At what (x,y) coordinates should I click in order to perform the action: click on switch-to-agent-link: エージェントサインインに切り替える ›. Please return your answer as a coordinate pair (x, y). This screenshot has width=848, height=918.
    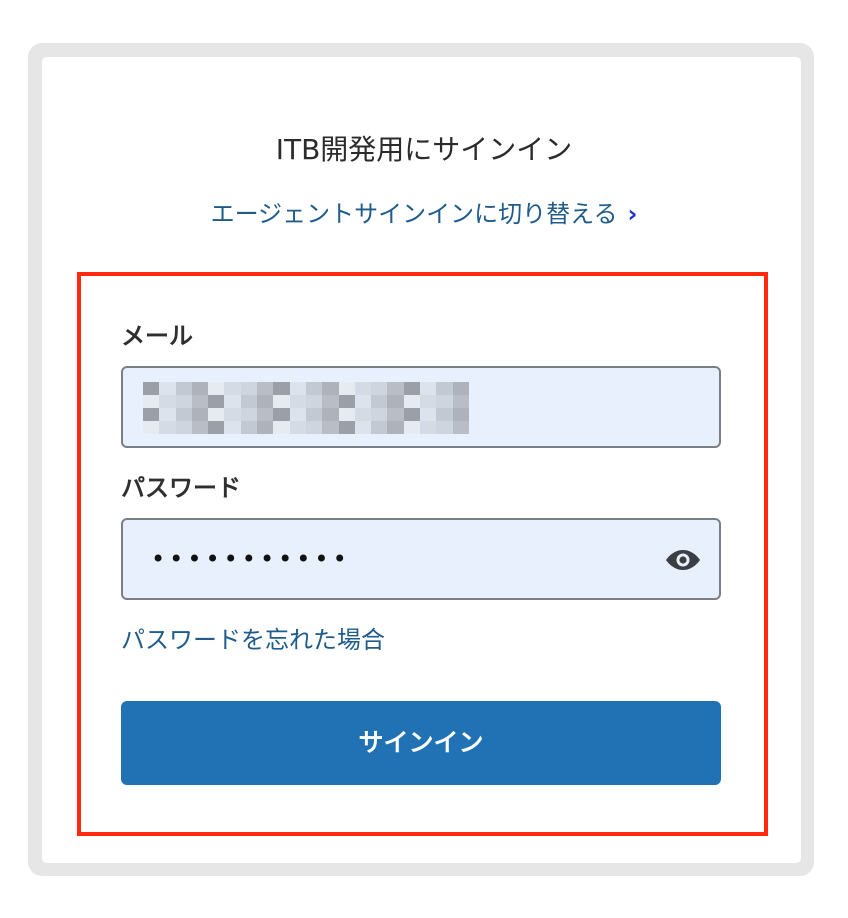
    Looking at the image, I should click on (424, 214).